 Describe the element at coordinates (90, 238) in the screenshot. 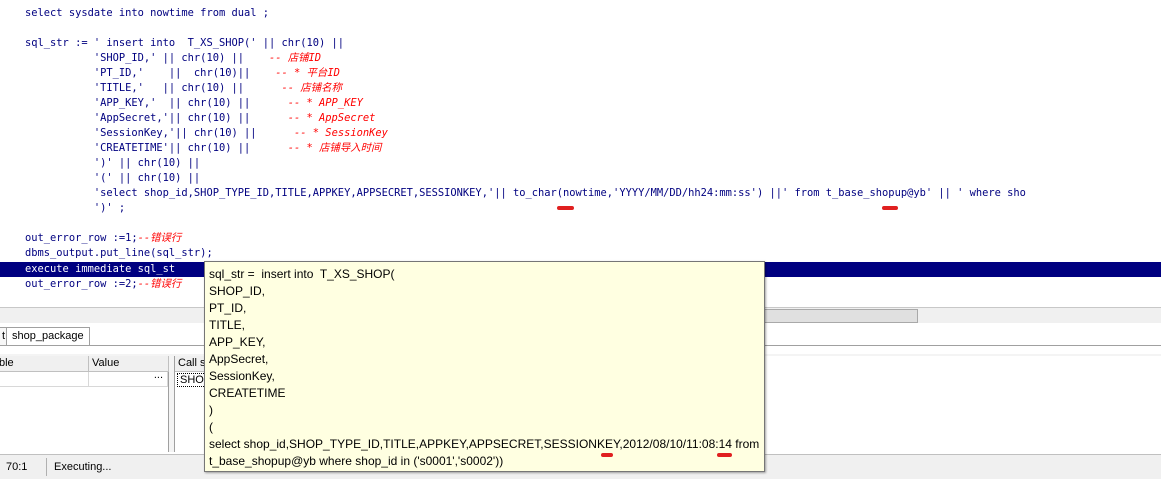

I see `code-line: out_error_row :=1;--错误行` at that location.